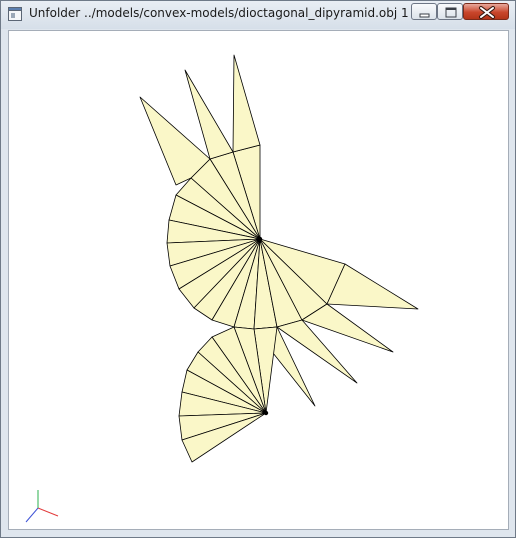 The image size is (516, 538). What do you see at coordinates (246, 103) in the screenshot?
I see `face` at bounding box center [246, 103].